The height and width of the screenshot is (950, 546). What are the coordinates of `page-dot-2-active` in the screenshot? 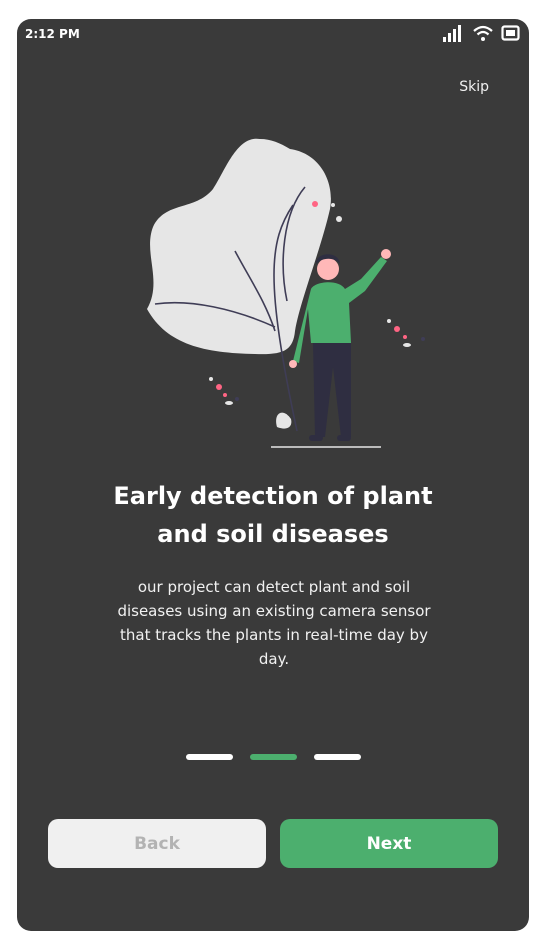 It's located at (273, 757).